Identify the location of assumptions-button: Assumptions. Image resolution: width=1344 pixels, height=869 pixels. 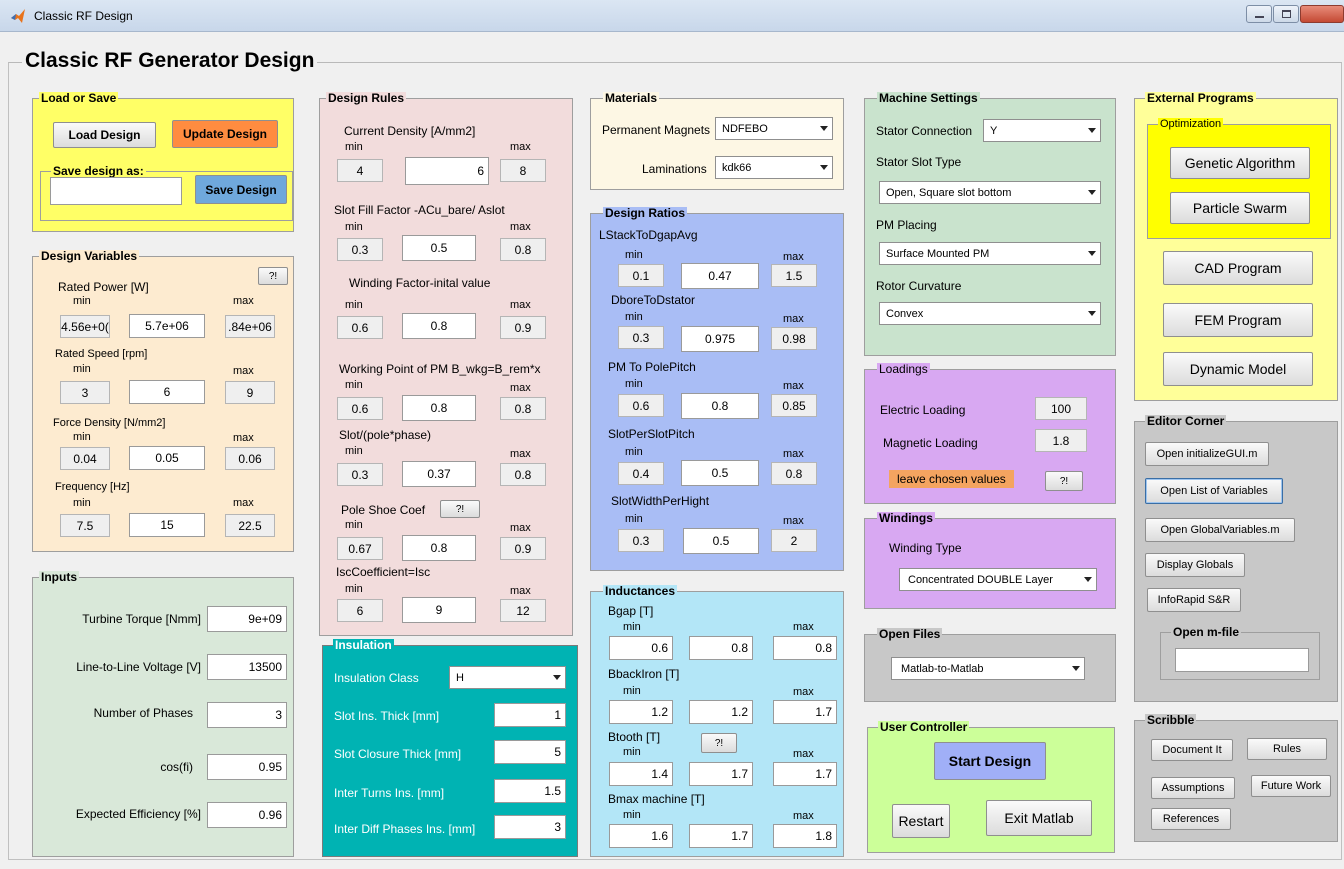
(1193, 788).